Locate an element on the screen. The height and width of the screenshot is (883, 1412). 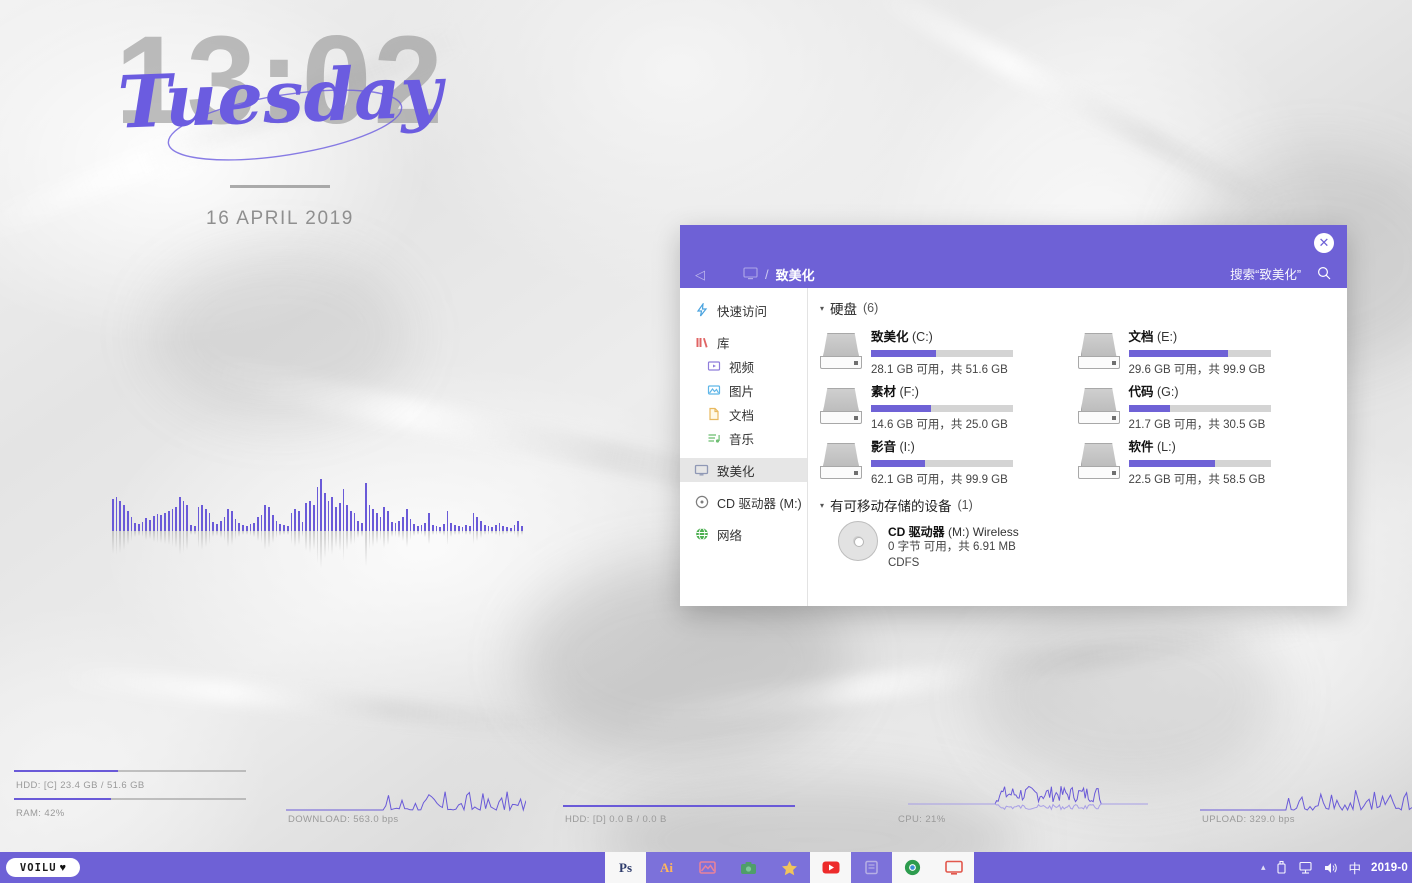
drive-item: 影音 (I:) 62.1 GB 可用，共 99.9 GB is located at coordinates (949, 461).